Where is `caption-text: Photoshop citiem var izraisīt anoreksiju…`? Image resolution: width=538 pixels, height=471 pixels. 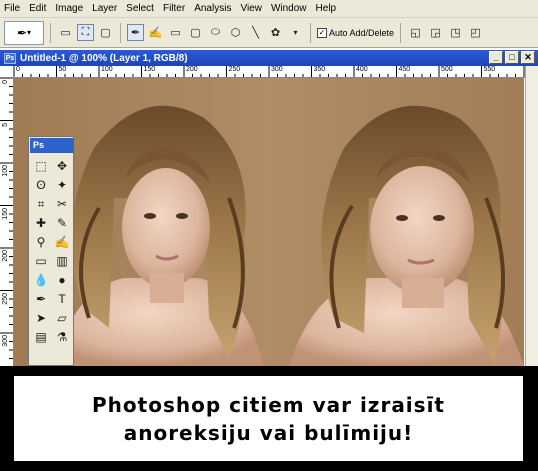 caption-text: Photoshop citiem var izraisīt anoreksiju… is located at coordinates (268, 419).